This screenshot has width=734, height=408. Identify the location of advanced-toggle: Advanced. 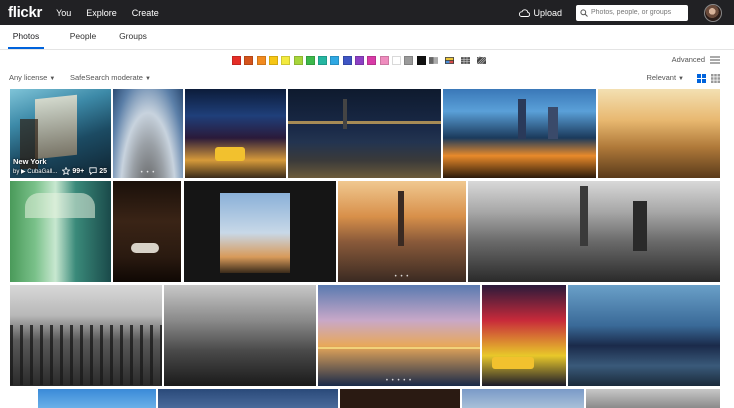
(696, 59).